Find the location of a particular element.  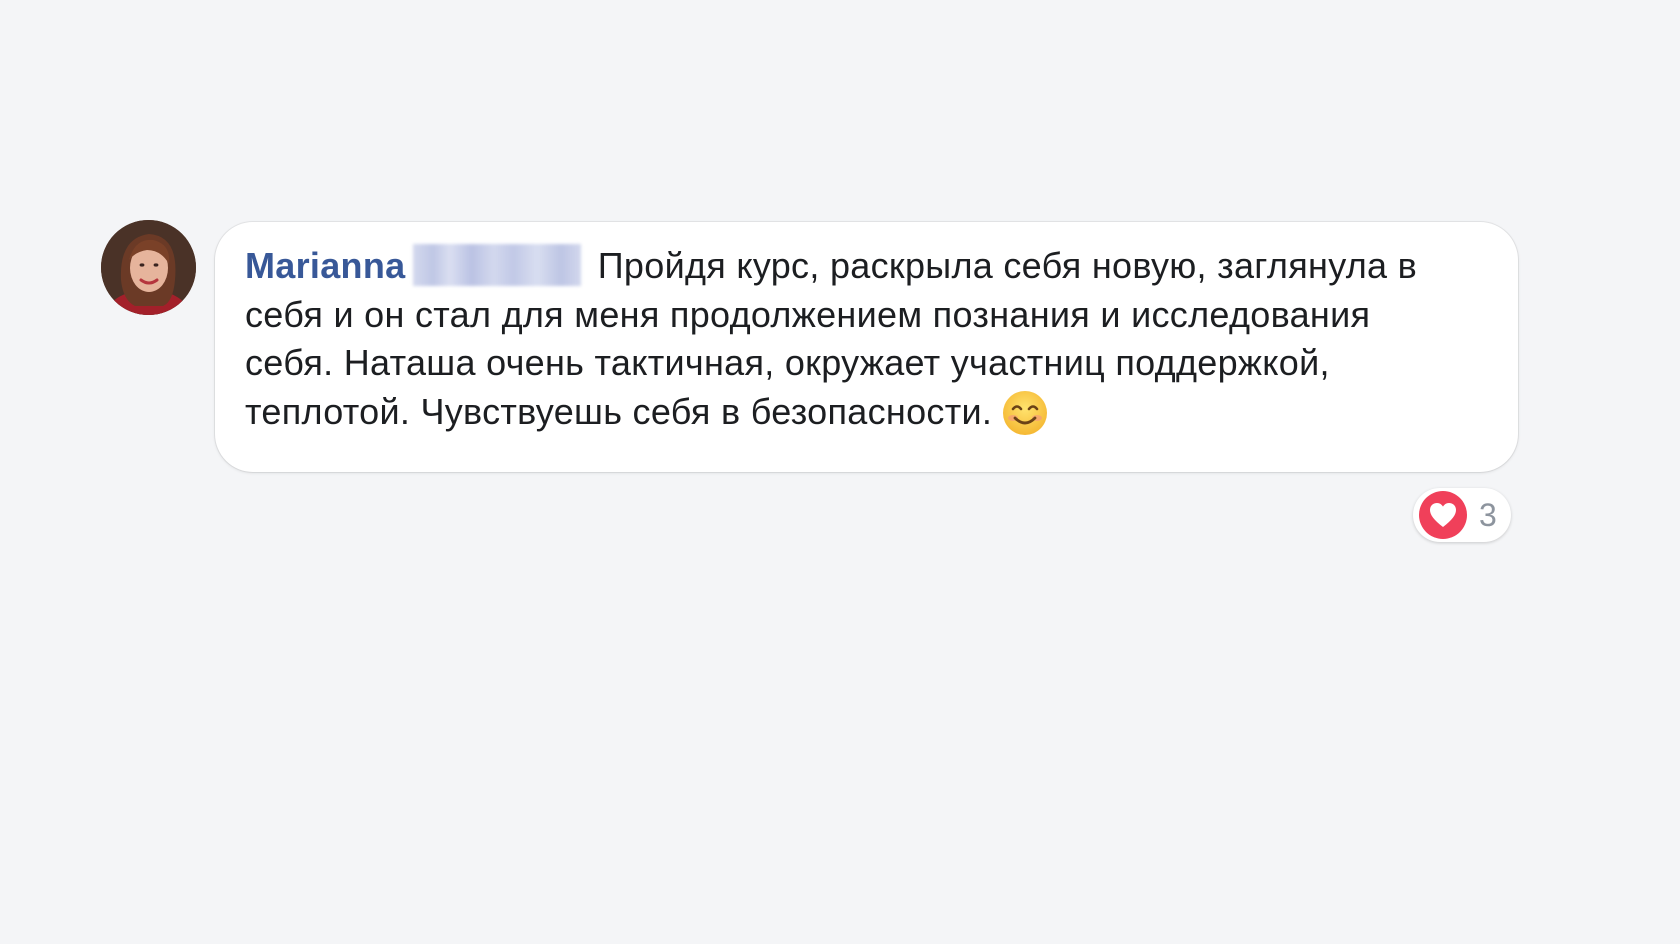

avatar is located at coordinates (148, 267).